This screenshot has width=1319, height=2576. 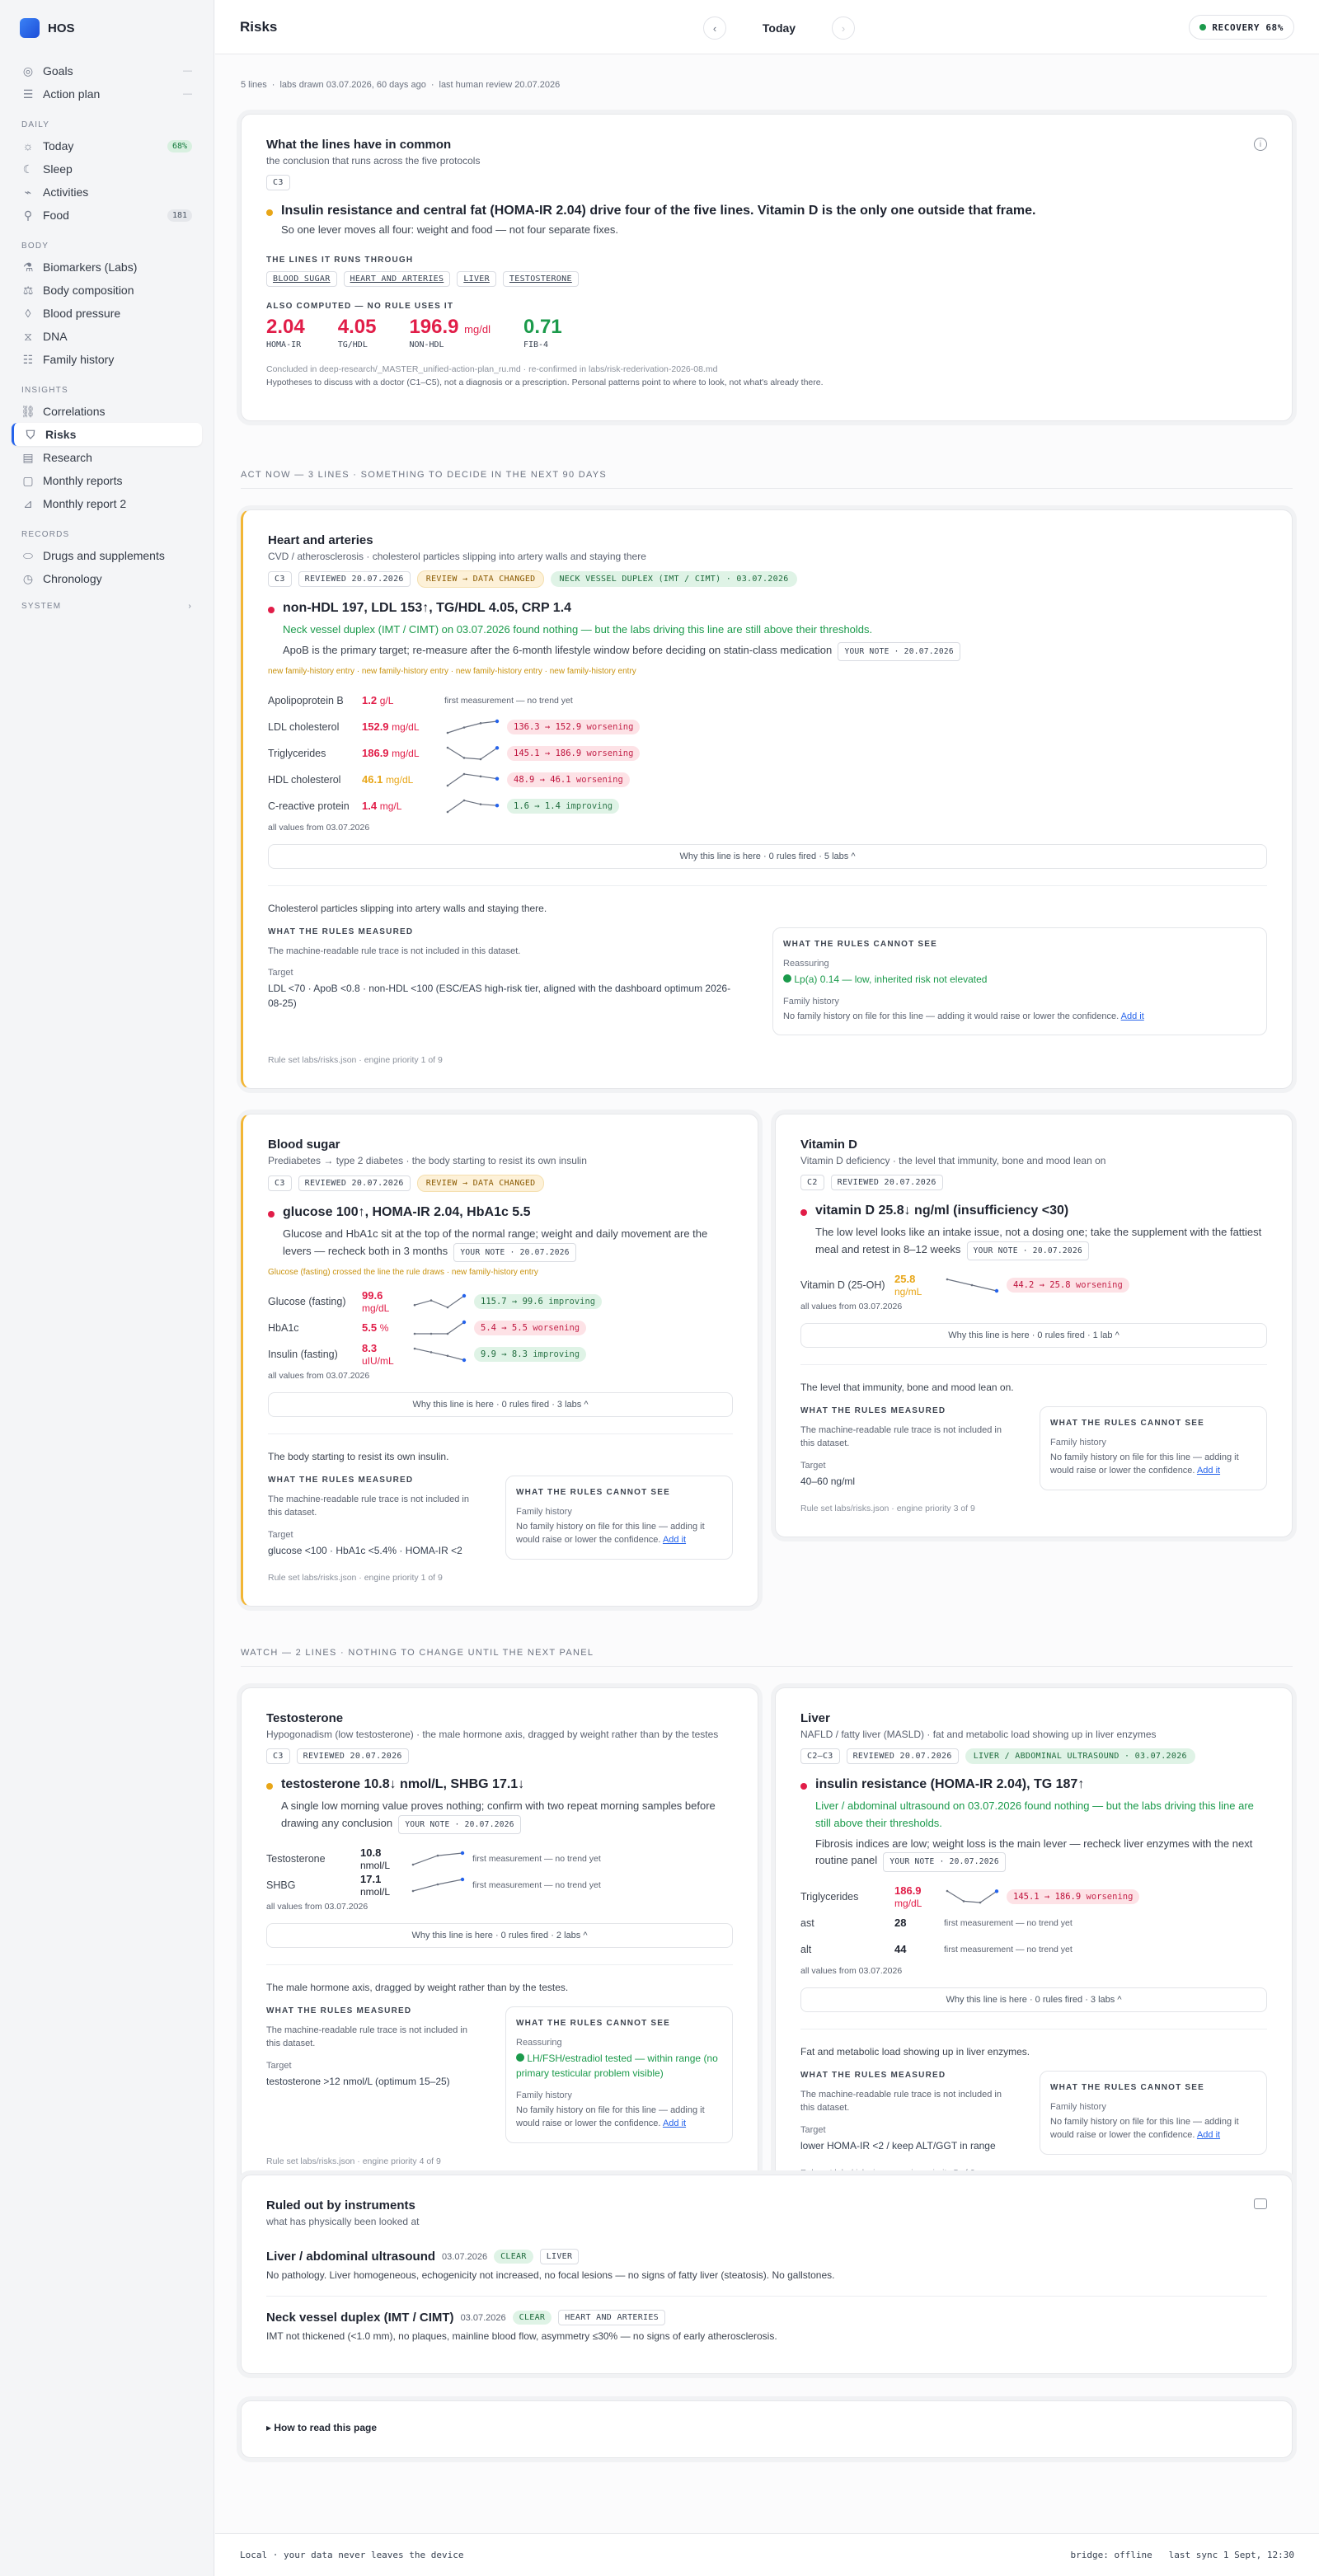 What do you see at coordinates (35, 125) in the screenshot?
I see `sidebar-section-daily: DAILY` at bounding box center [35, 125].